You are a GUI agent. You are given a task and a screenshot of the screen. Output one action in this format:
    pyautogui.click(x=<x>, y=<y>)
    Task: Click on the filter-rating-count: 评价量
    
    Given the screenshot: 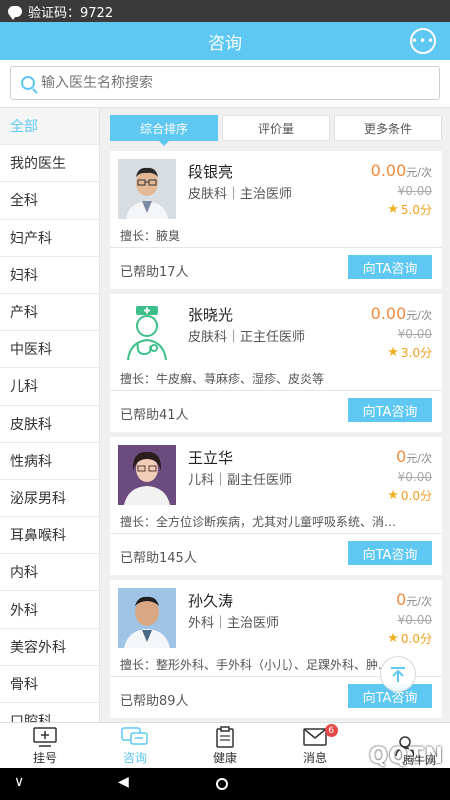 What is the action you would take?
    pyautogui.click(x=276, y=128)
    